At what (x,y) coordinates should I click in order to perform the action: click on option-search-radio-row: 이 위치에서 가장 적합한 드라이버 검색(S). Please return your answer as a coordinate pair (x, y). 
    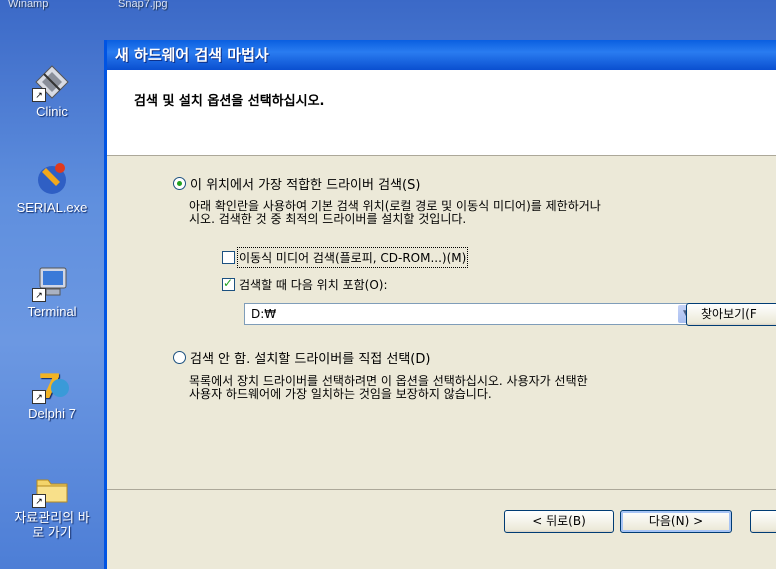
    Looking at the image, I should click on (296, 183).